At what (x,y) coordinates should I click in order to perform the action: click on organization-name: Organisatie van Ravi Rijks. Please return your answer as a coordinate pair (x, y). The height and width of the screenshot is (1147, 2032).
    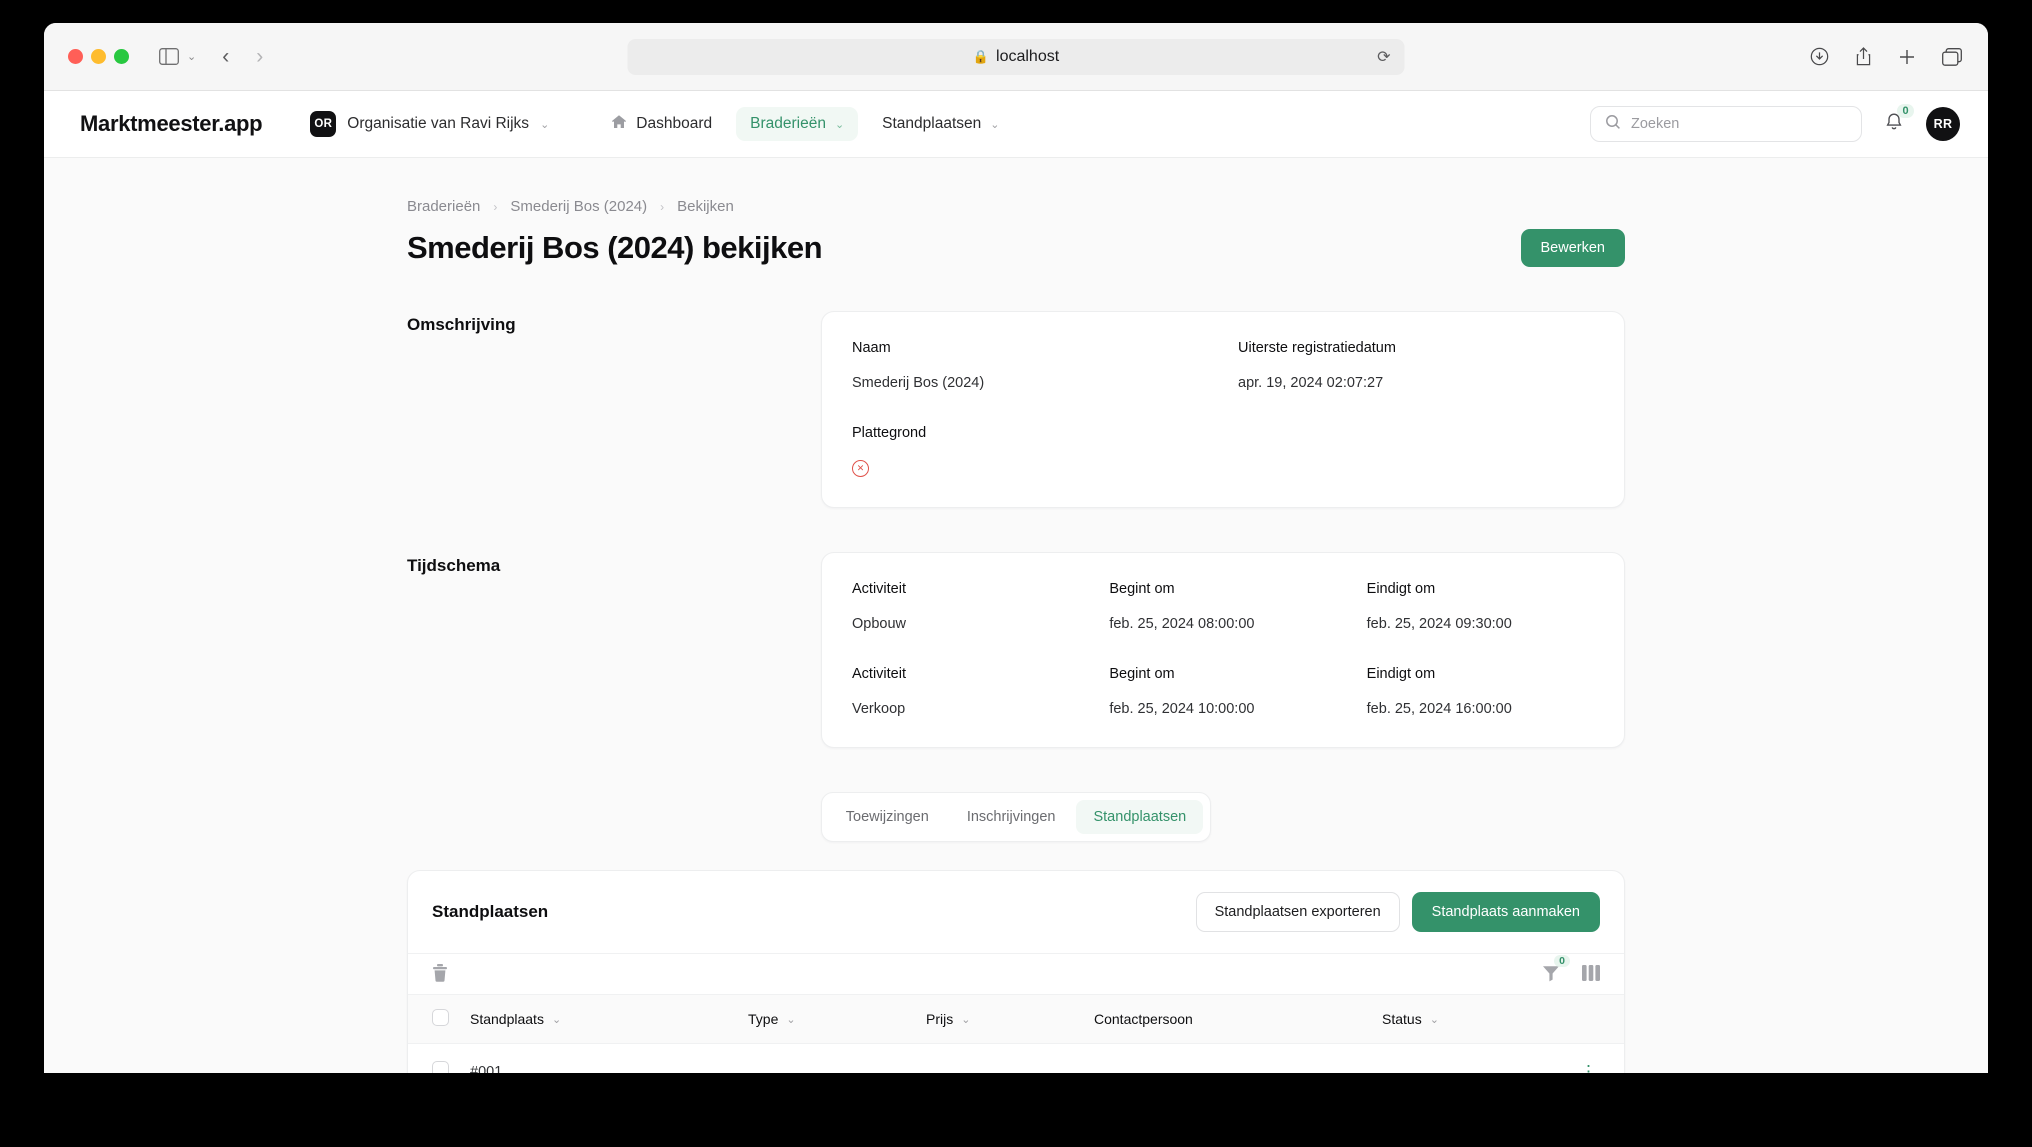
    Looking at the image, I should click on (438, 123).